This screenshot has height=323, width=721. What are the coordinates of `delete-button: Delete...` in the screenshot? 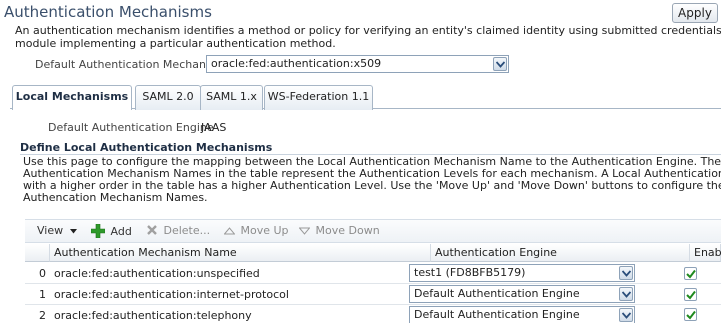 It's located at (178, 231).